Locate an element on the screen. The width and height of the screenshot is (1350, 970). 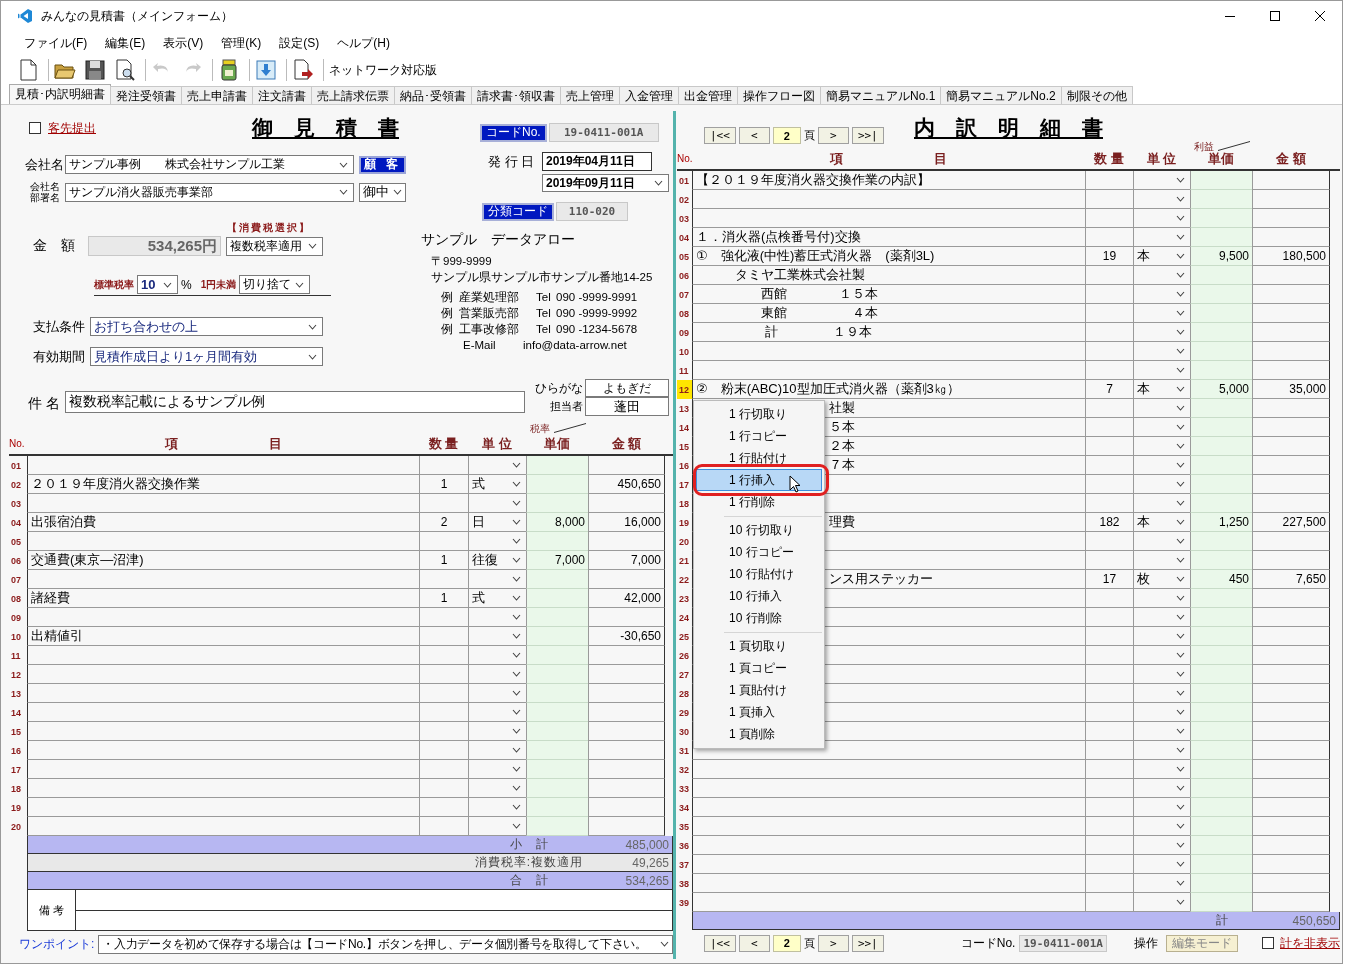
table-cell: ② 粉末(ABC)10型加圧式消火器（薬剤3㎏） is located at coordinates (888, 389).